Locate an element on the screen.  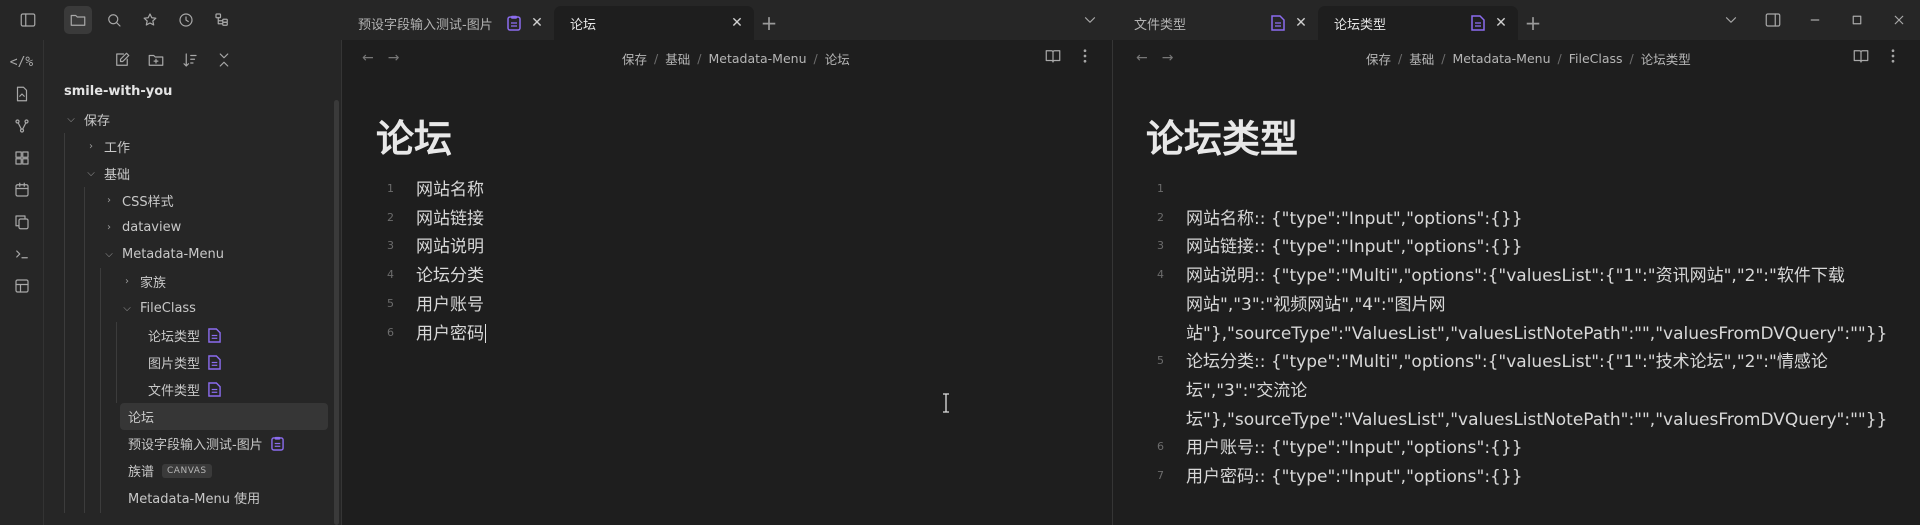
editor-line: 3 网站说明 is located at coordinates (429, 247).